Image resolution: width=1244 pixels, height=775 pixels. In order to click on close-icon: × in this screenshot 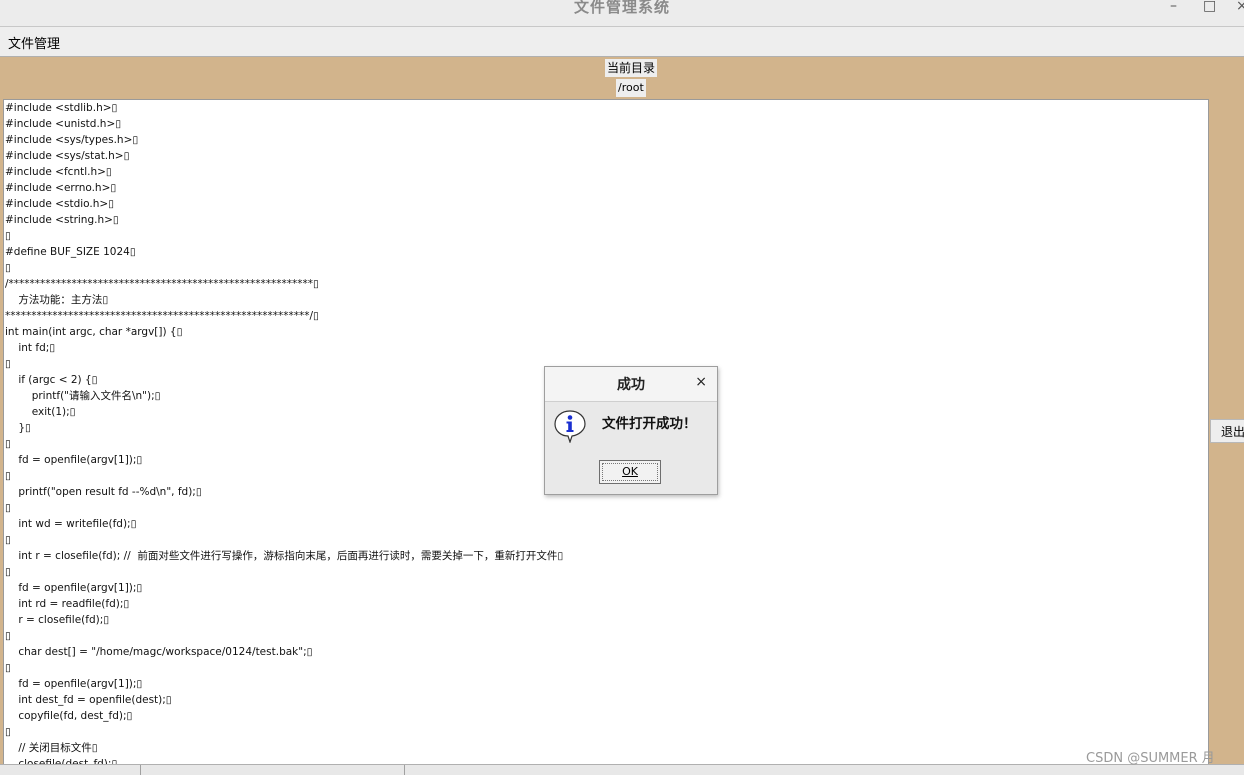, I will do `click(1240, 7)`.